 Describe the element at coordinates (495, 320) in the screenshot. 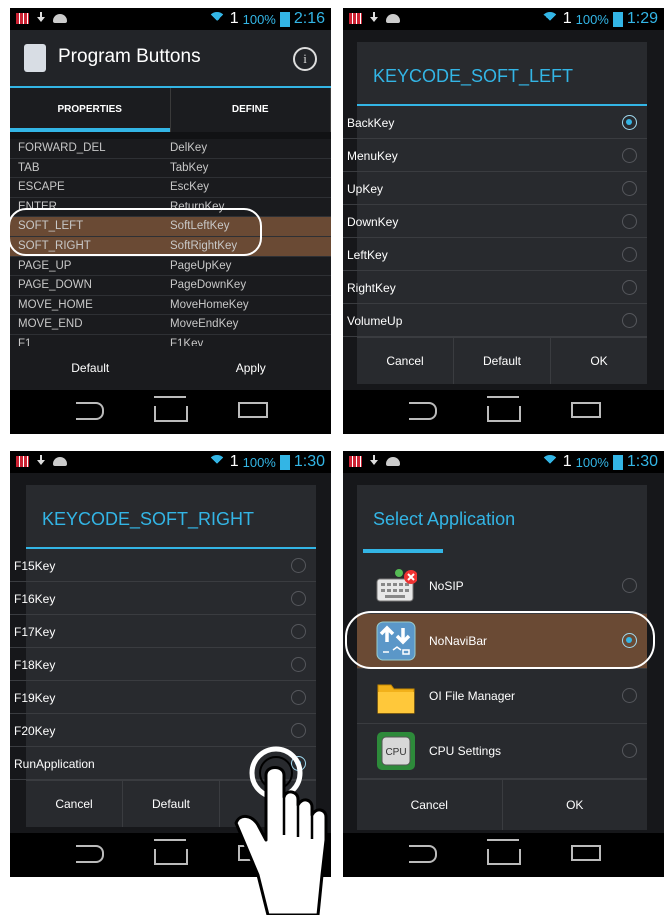

I see `option-item: VolumeUp` at that location.